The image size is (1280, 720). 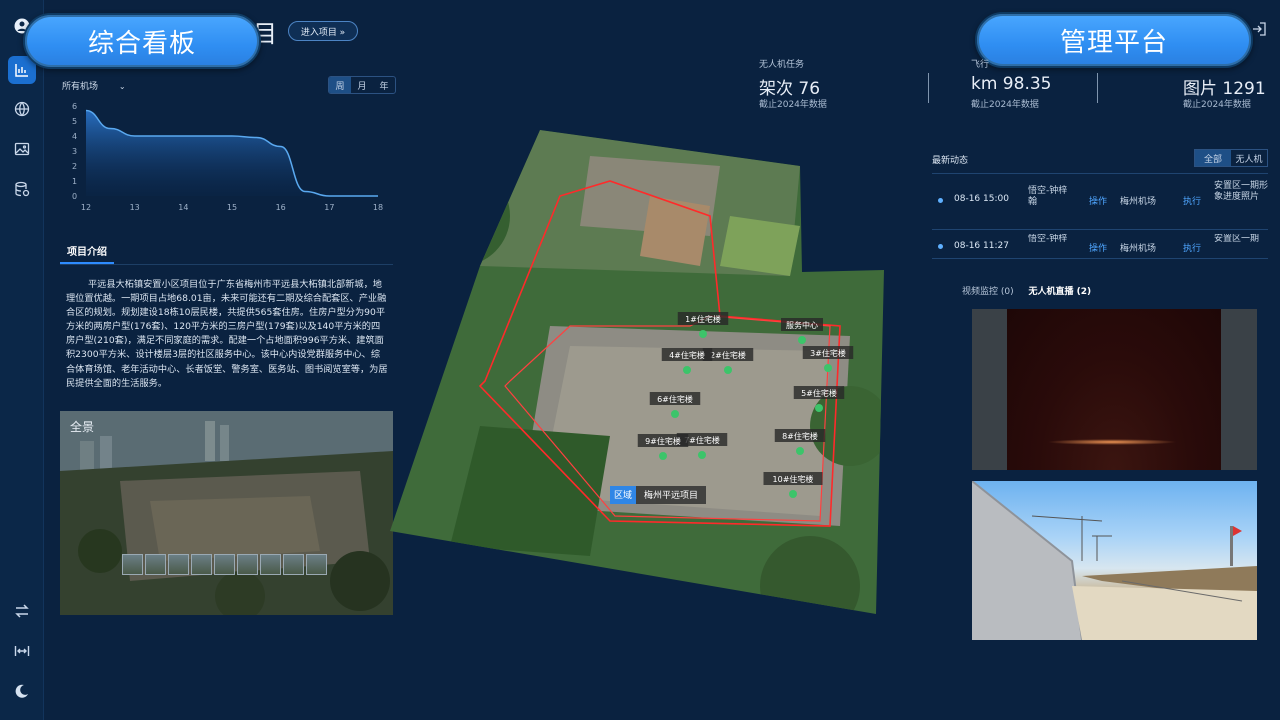 What do you see at coordinates (793, 105) in the screenshot?
I see `stat-note-missions: 截止2024年数据` at bounding box center [793, 105].